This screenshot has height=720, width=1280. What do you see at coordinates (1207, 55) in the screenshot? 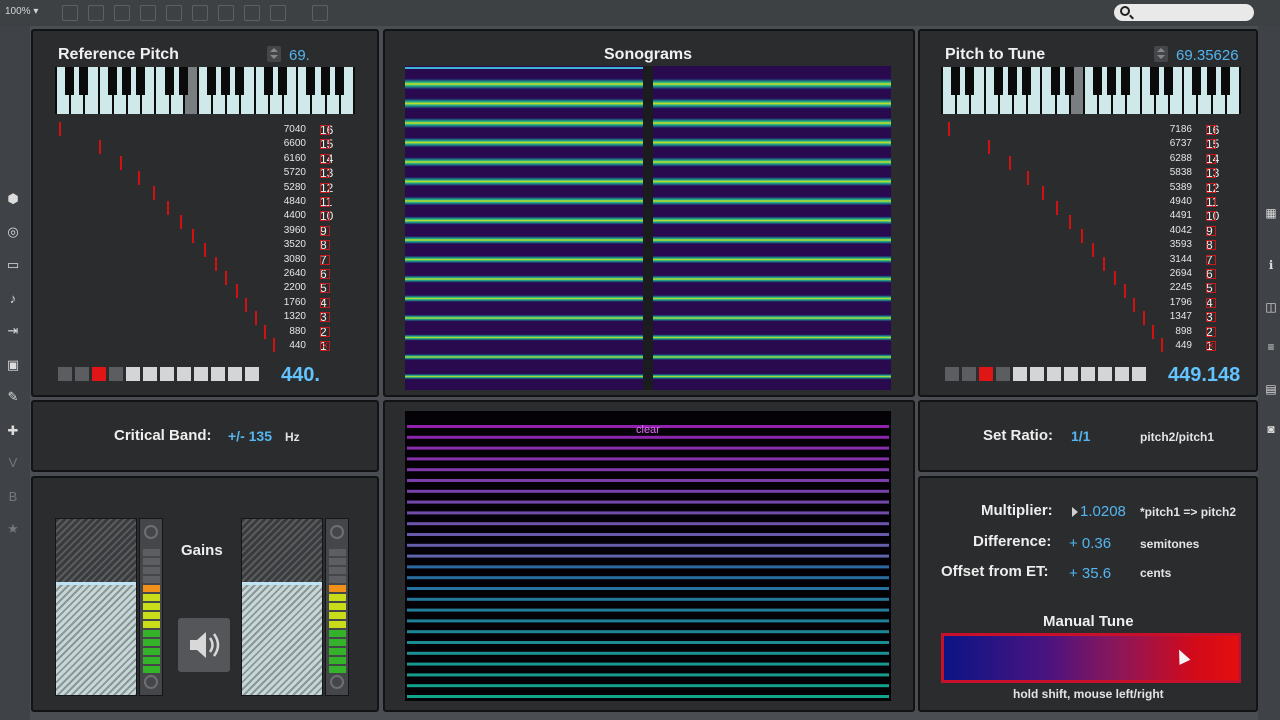
I see `tune-midi-note: 69.35626` at bounding box center [1207, 55].